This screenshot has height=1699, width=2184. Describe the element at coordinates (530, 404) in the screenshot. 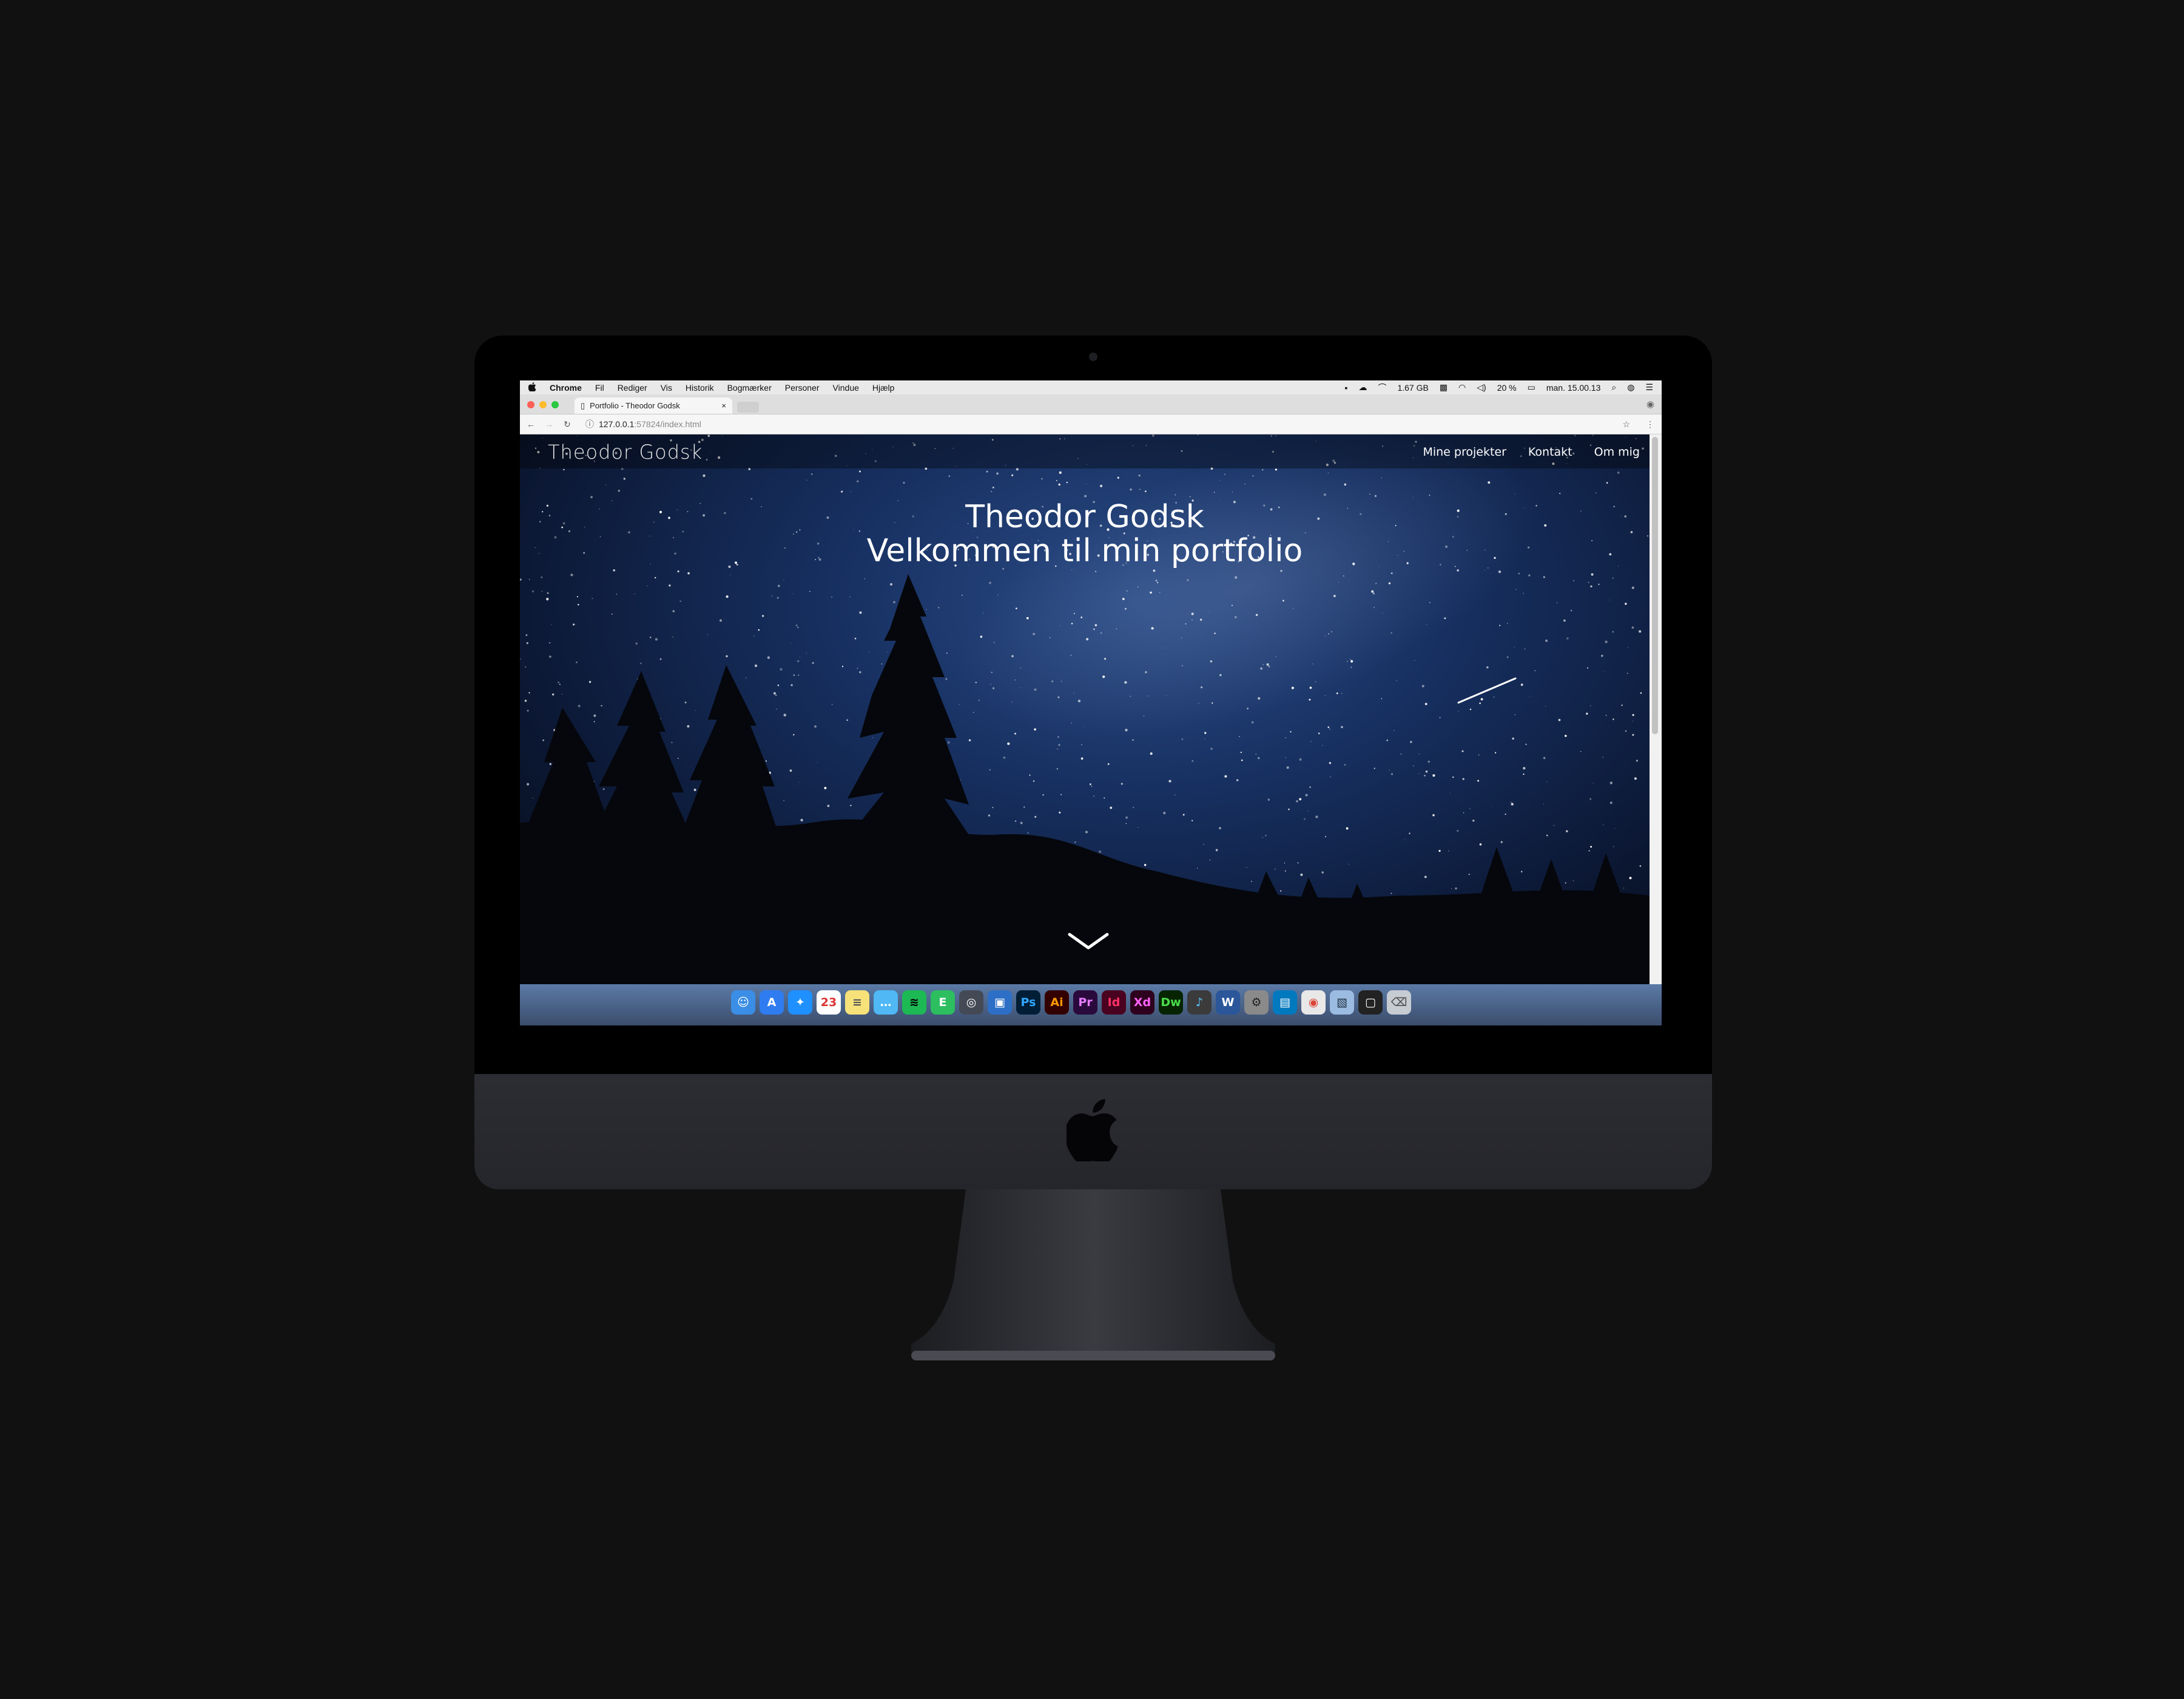

I see `close-window-button` at that location.